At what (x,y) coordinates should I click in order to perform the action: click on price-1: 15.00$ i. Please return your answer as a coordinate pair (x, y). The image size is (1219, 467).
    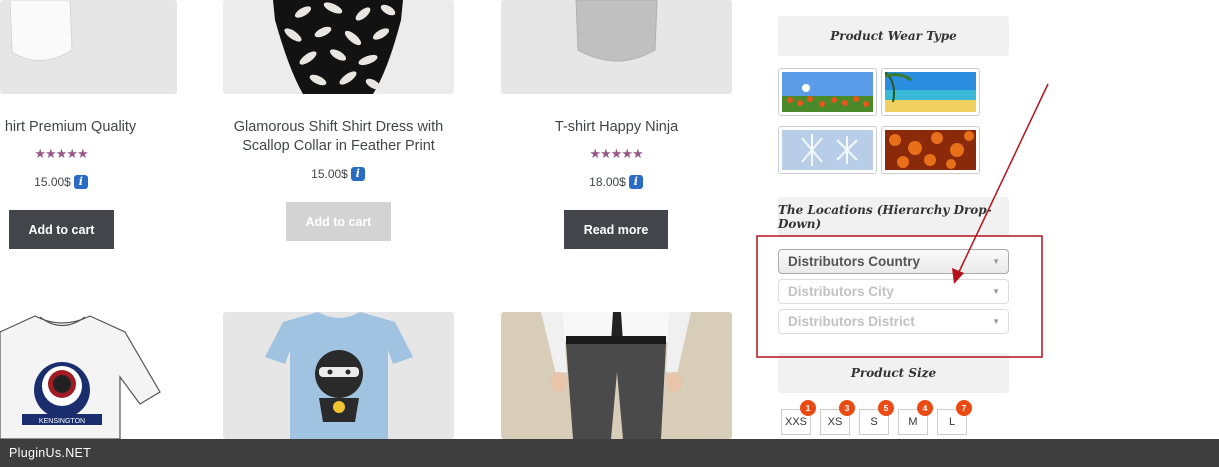
    Looking at the image, I should click on (61, 182).